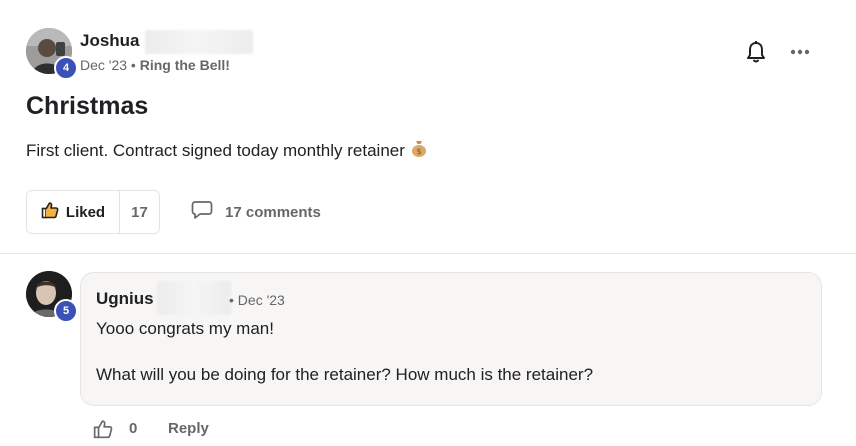 This screenshot has height=446, width=856. What do you see at coordinates (261, 300) in the screenshot?
I see `comment-date-text: Dec '23` at bounding box center [261, 300].